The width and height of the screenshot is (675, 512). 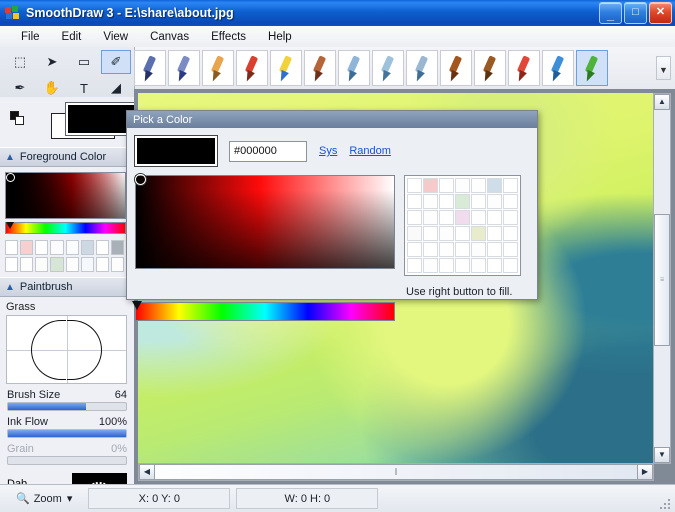 I want to click on horizontal-scrollbar: ◀ ∥ ▶, so click(x=396, y=472).